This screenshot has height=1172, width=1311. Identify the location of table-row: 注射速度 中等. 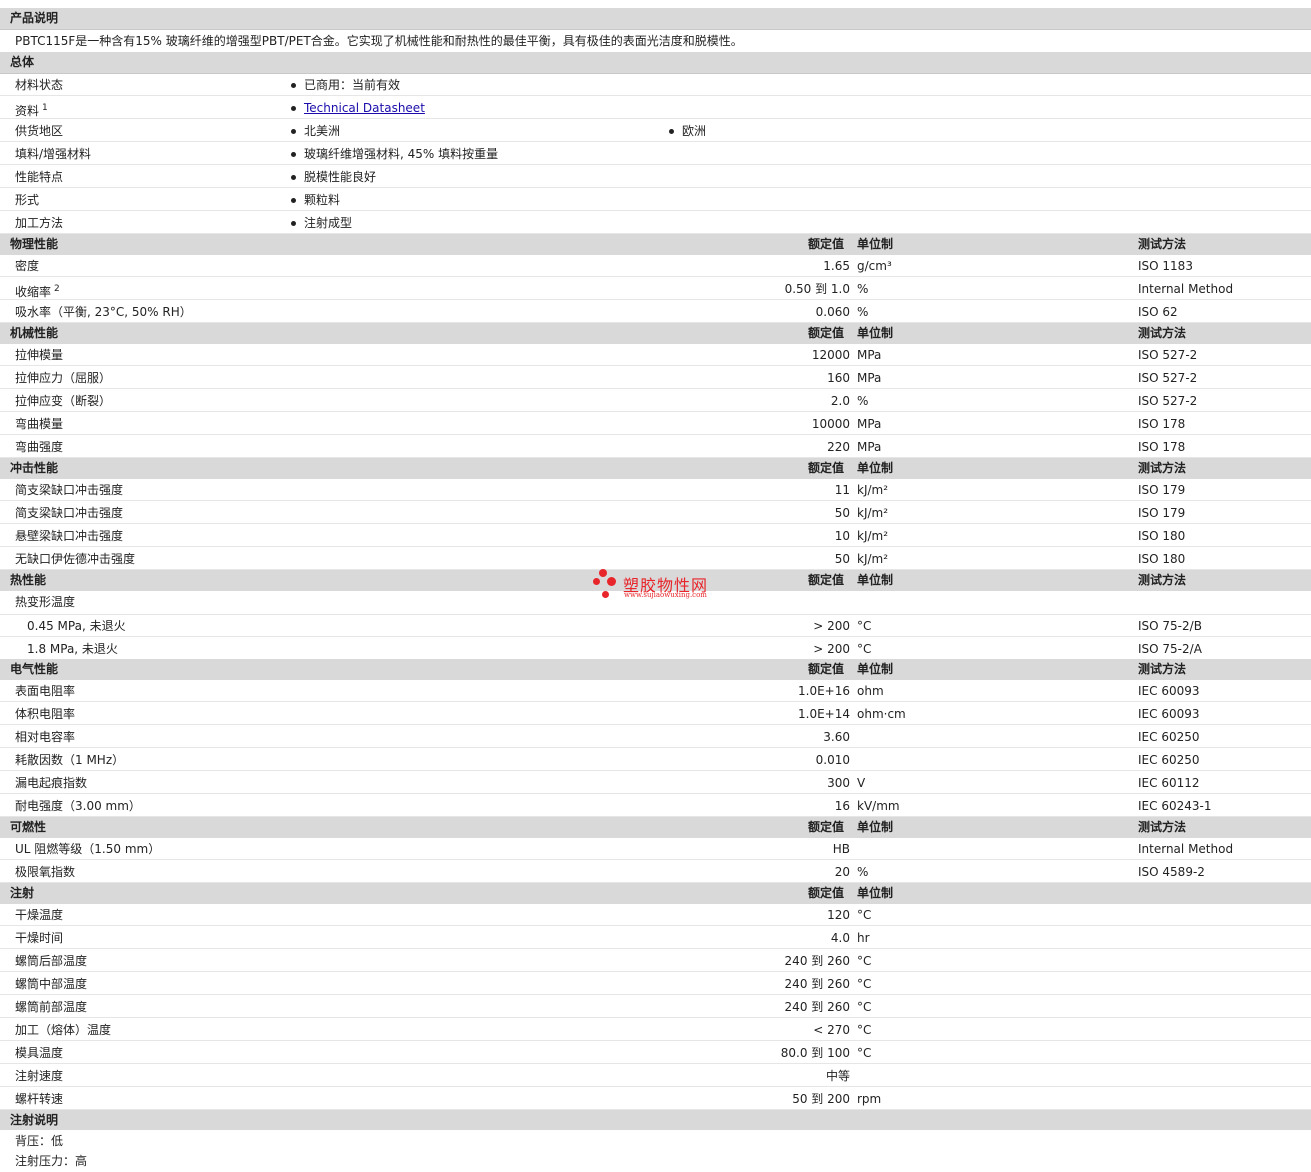
(655, 1076).